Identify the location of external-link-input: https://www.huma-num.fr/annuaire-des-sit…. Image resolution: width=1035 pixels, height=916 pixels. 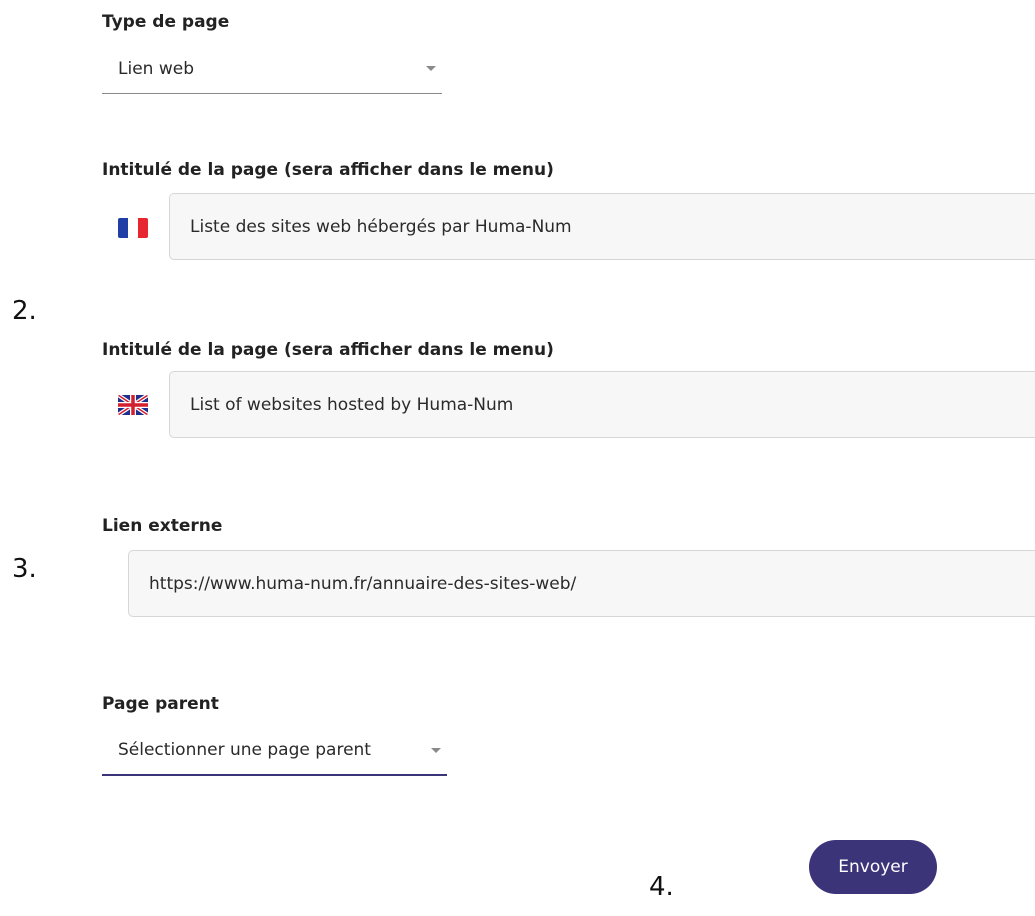
(581, 583).